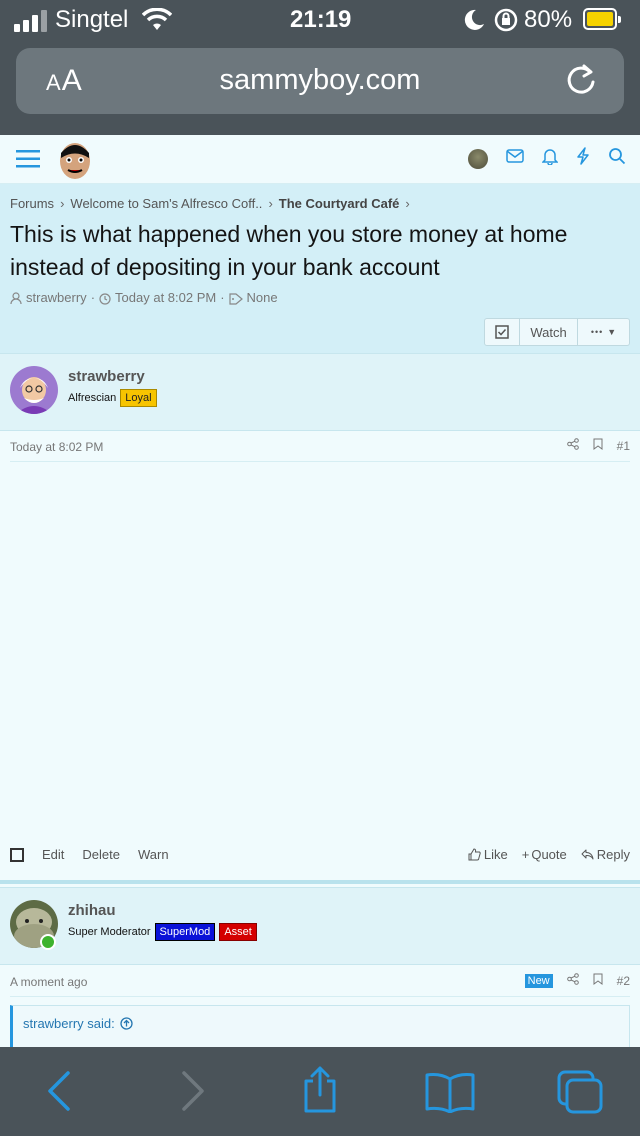 This screenshot has height=1136, width=640. What do you see at coordinates (78, 1023) in the screenshot?
I see `quote-source: strawberry said:` at bounding box center [78, 1023].